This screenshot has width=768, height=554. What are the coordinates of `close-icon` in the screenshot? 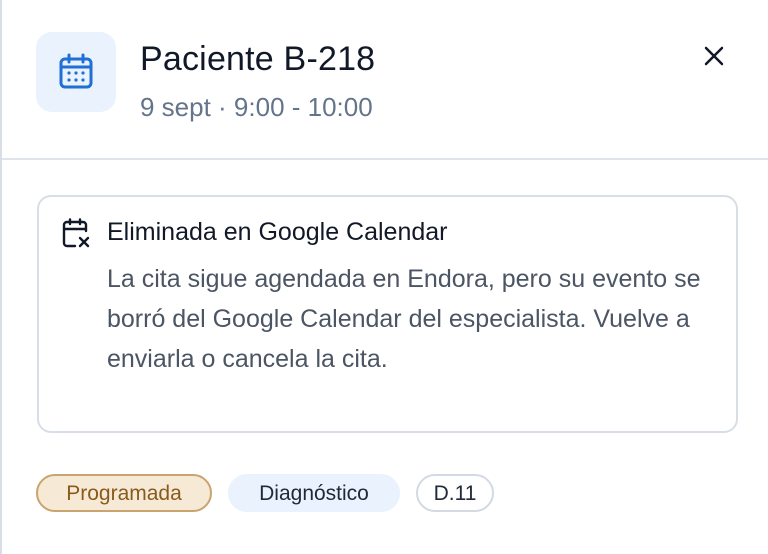 It's located at (714, 56).